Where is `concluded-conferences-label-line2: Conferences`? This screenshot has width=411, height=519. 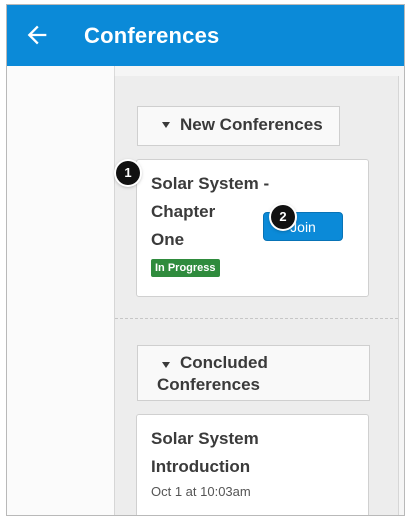
concluded-conferences-label-line2: Conferences is located at coordinates (208, 384).